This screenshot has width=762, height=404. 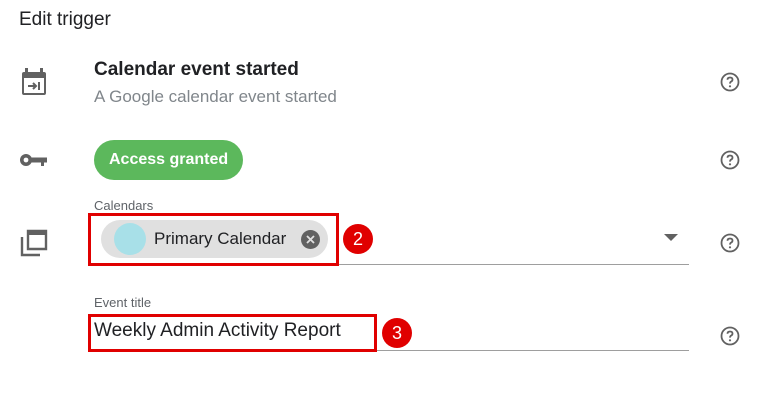 I want to click on annotation-box-event-title, so click(x=232, y=333).